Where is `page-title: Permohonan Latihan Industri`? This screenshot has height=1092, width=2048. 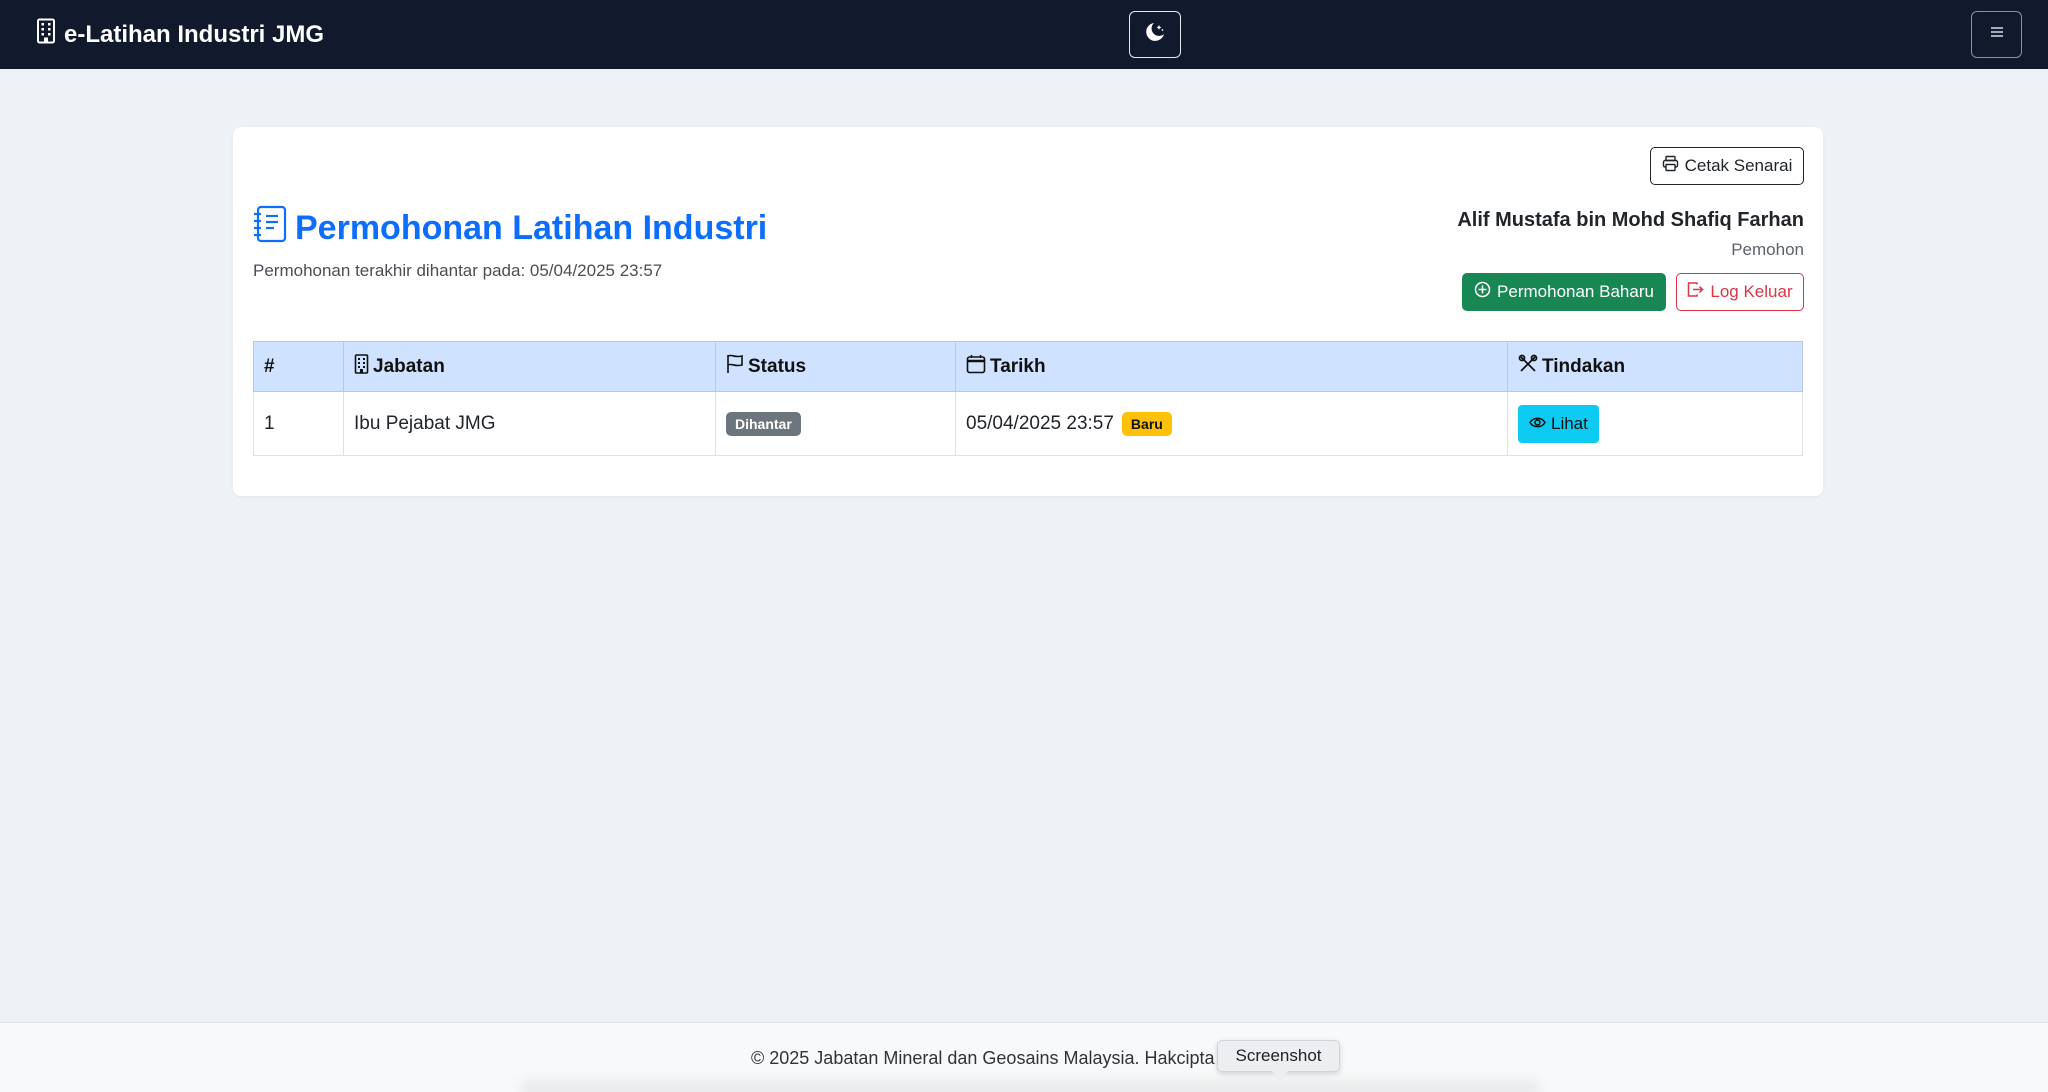 page-title: Permohonan Latihan Industri is located at coordinates (510, 228).